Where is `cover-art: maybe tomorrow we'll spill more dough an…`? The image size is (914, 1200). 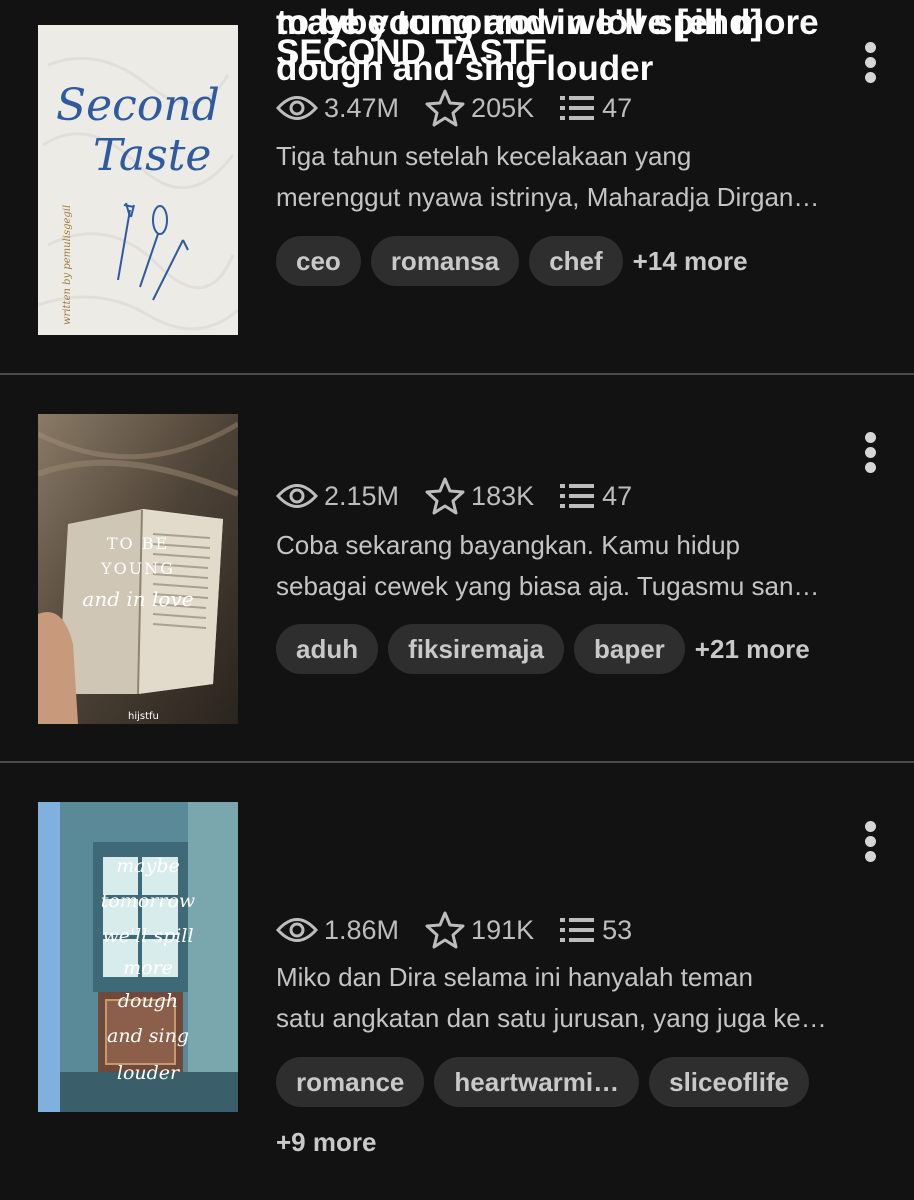 cover-art: maybe tomorrow we'll spill more dough an… is located at coordinates (138, 957).